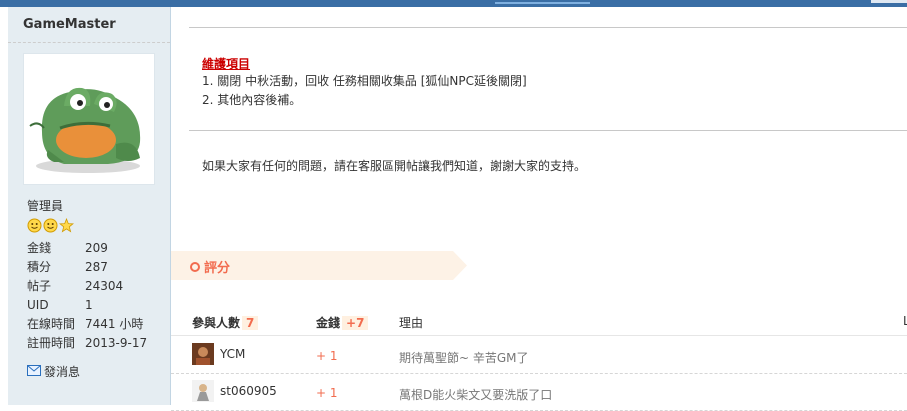  What do you see at coordinates (104, 286) in the screenshot?
I see `stat-value: 24304` at bounding box center [104, 286].